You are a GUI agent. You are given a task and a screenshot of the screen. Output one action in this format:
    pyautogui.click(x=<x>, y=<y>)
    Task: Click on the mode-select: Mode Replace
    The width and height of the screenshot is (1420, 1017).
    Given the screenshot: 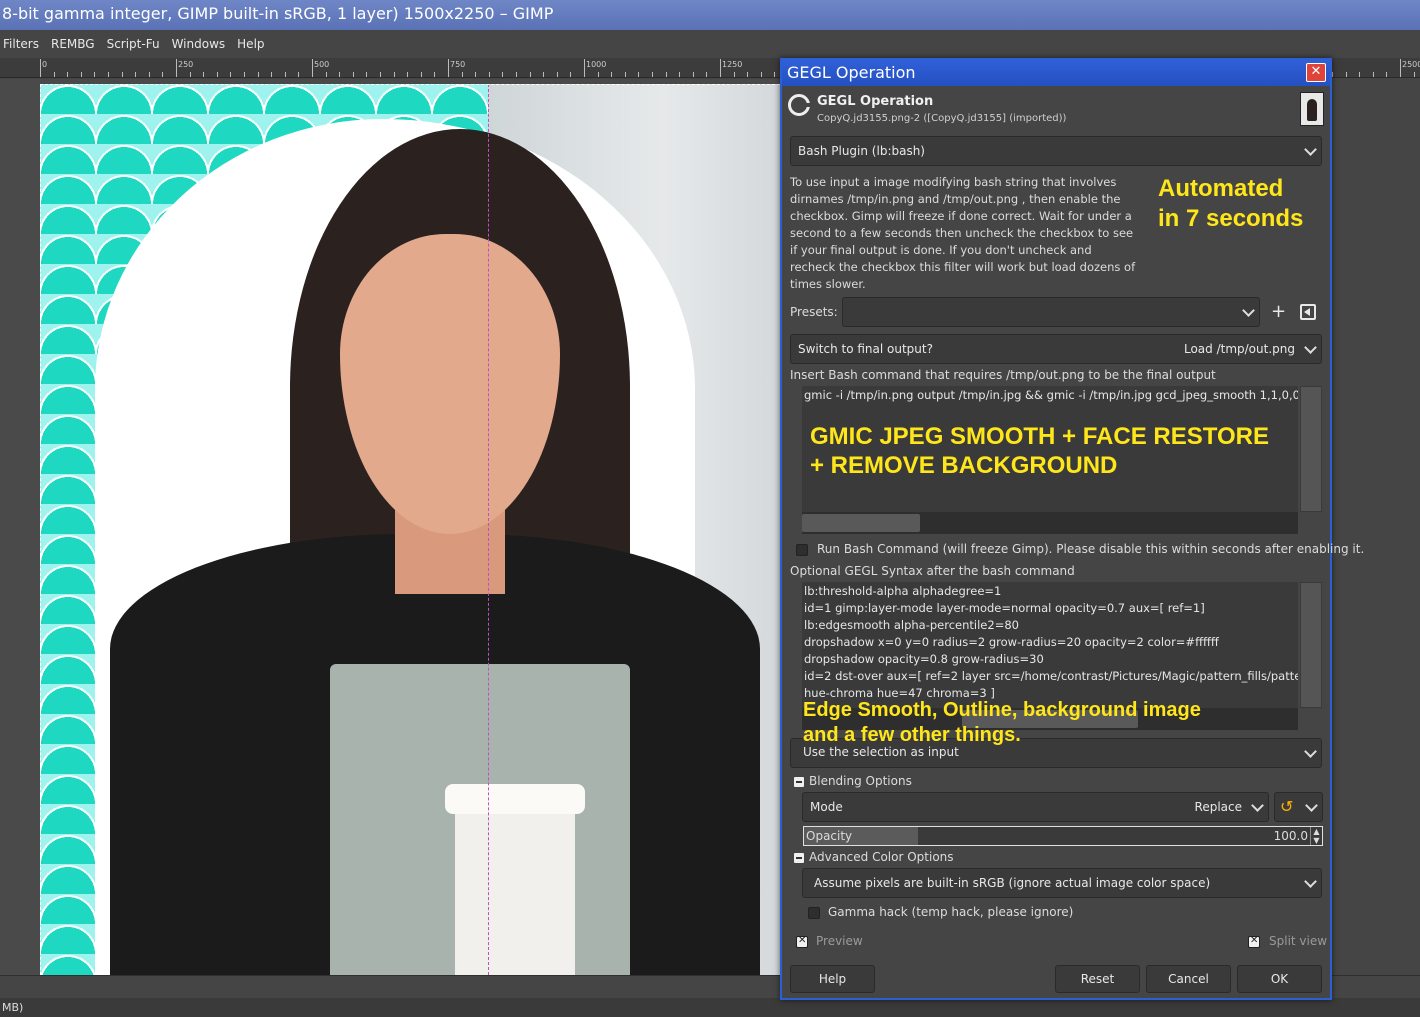 What is the action you would take?
    pyautogui.click(x=1035, y=807)
    